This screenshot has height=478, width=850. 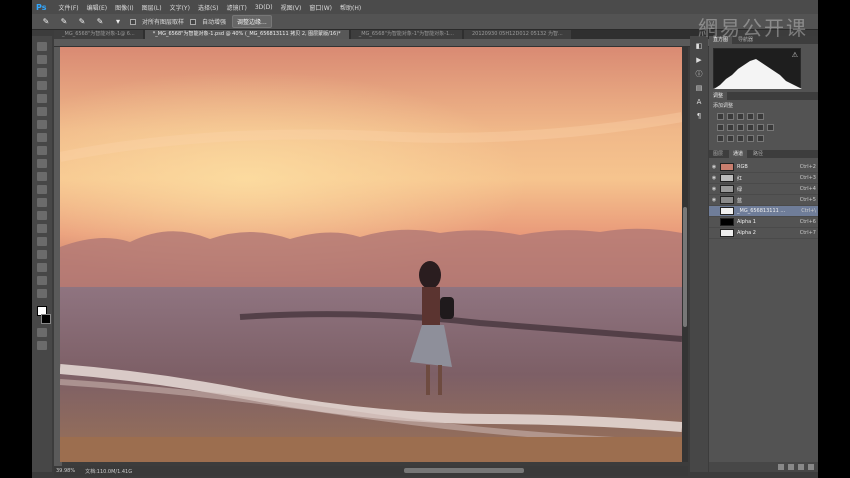 I want to click on crop-tool-icon, so click(x=42, y=98).